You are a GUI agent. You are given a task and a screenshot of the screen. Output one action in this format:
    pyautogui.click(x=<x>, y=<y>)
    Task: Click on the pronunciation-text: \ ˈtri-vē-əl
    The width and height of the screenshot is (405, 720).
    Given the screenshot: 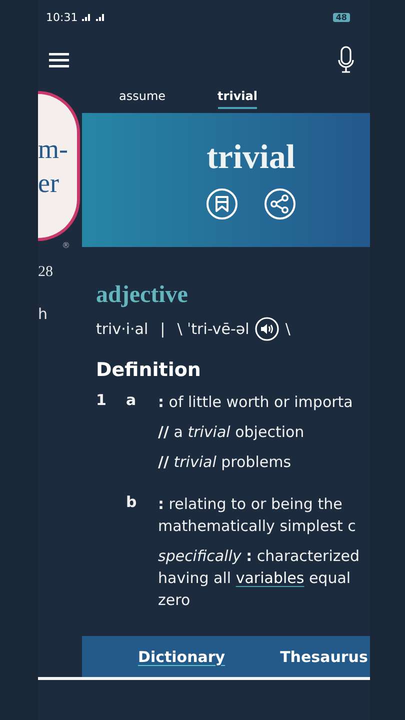 What is the action you would take?
    pyautogui.click(x=213, y=329)
    